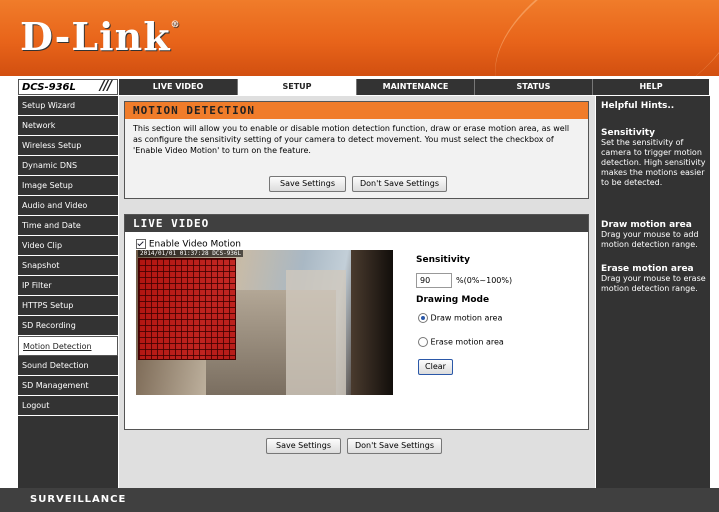 The image size is (719, 512). Describe the element at coordinates (191, 253) in the screenshot. I see `camera-timestamp: 2014/01/01 01:37:28 DCS-936L` at that location.